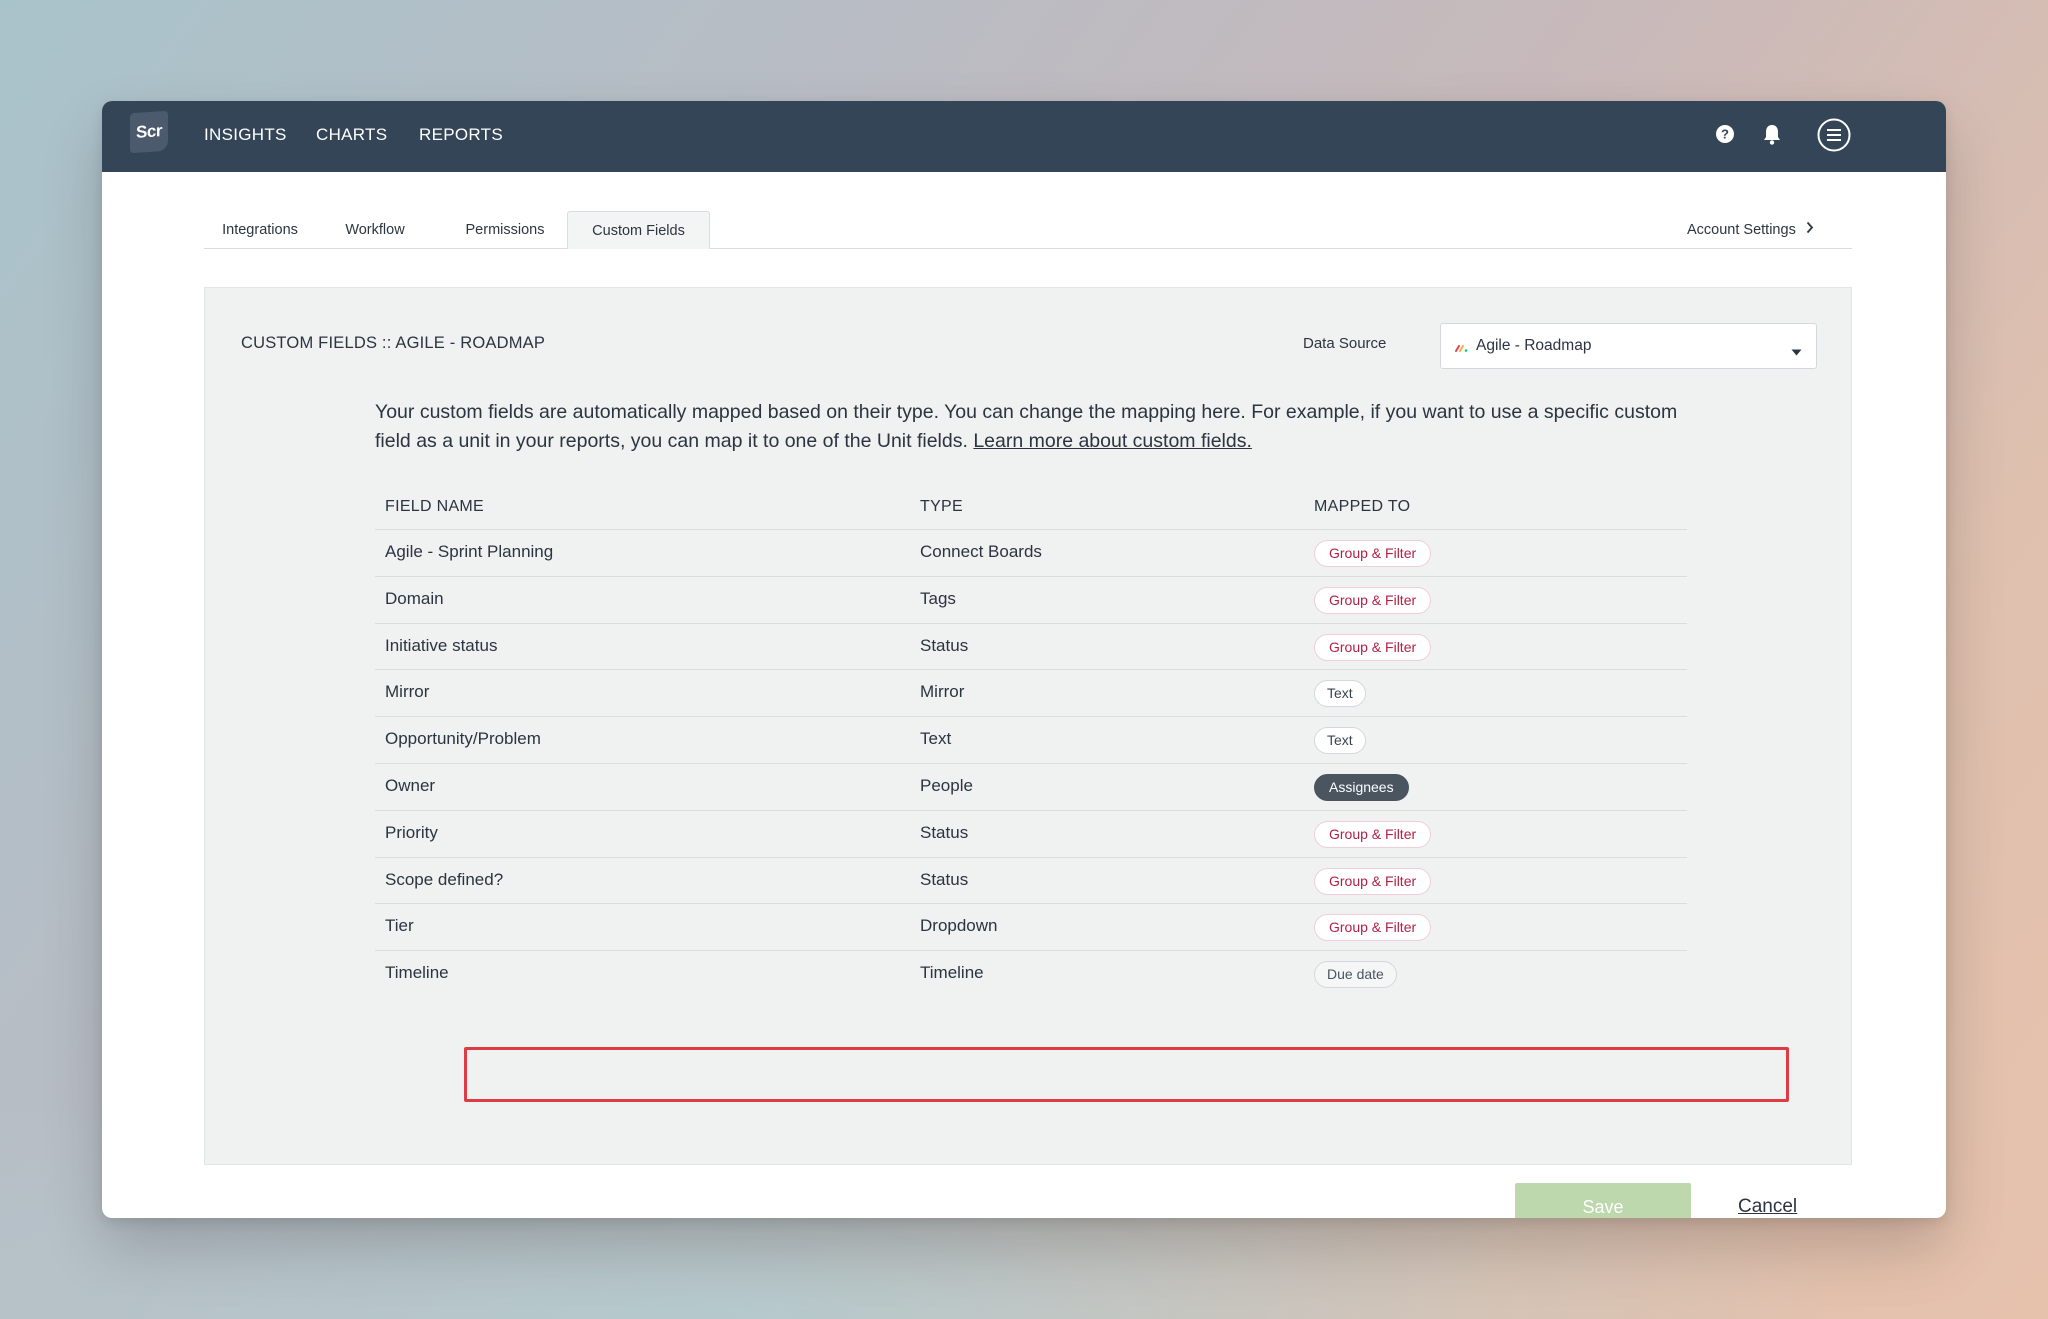 The height and width of the screenshot is (1319, 2048). What do you see at coordinates (1031, 507) in the screenshot?
I see `table-header: FIELD NAME TYPE MAPPED TO` at bounding box center [1031, 507].